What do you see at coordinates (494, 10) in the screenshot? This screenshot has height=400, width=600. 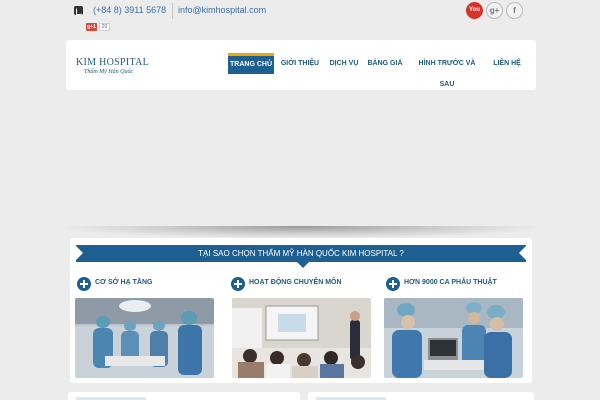 I see `google-plus-icon: g+` at bounding box center [494, 10].